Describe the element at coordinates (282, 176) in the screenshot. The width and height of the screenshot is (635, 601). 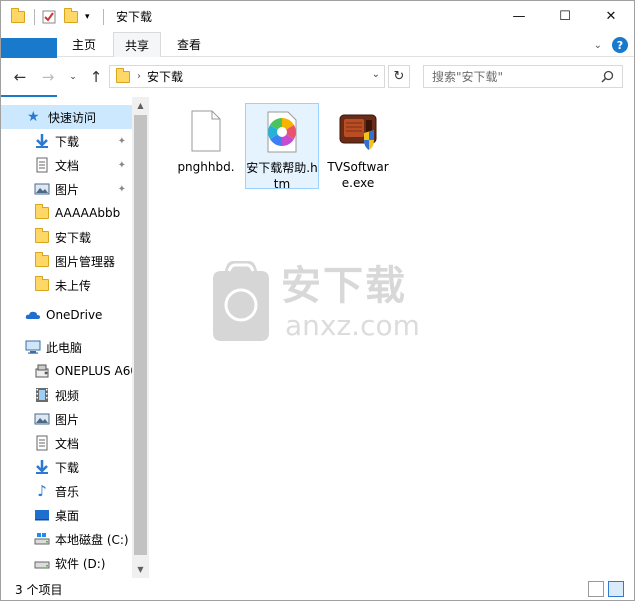
I see `file-name: 安下载帮助.htm` at that location.